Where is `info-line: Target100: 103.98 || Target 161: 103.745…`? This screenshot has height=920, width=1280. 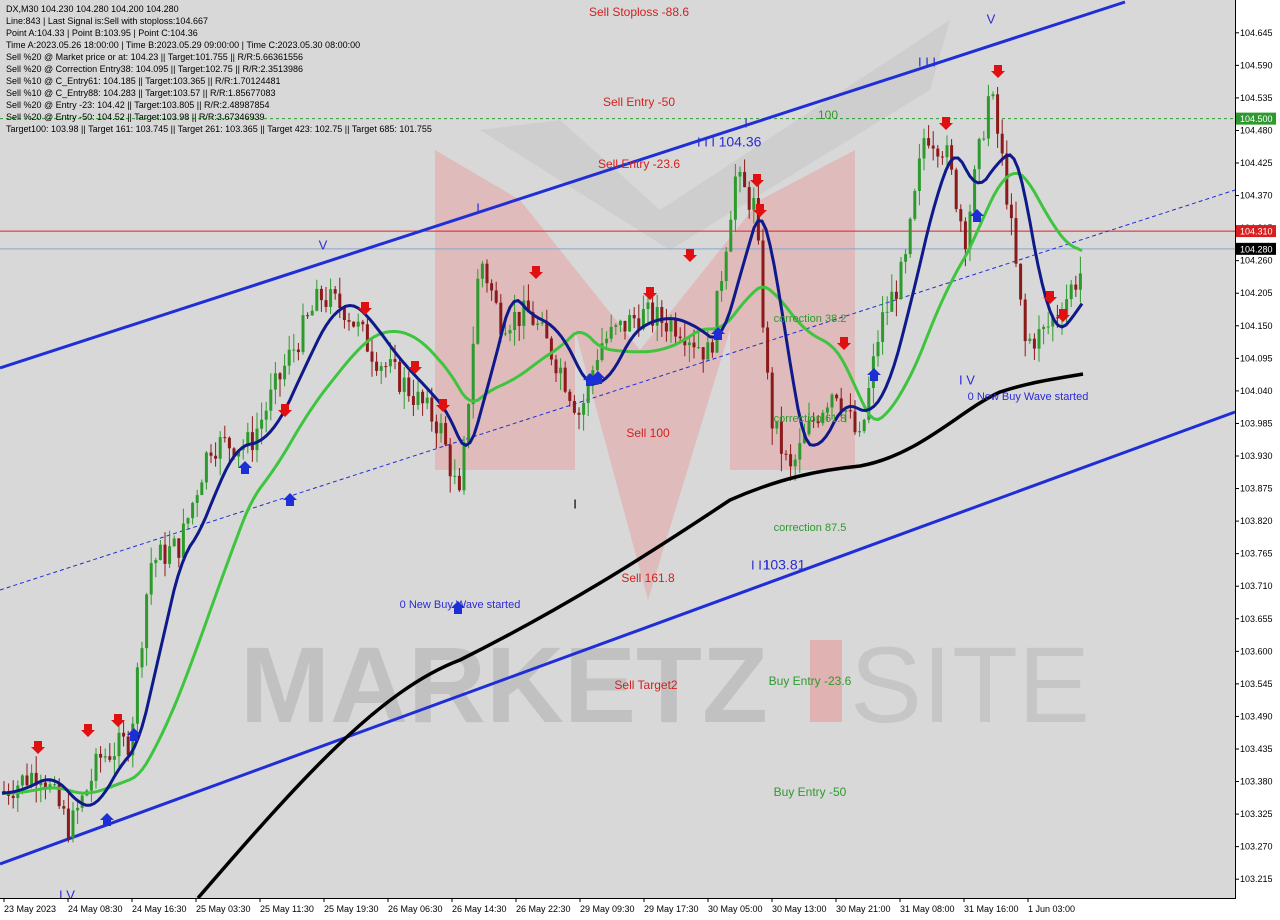 info-line: Target100: 103.98 || Target 161: 103.745… is located at coordinates (219, 129).